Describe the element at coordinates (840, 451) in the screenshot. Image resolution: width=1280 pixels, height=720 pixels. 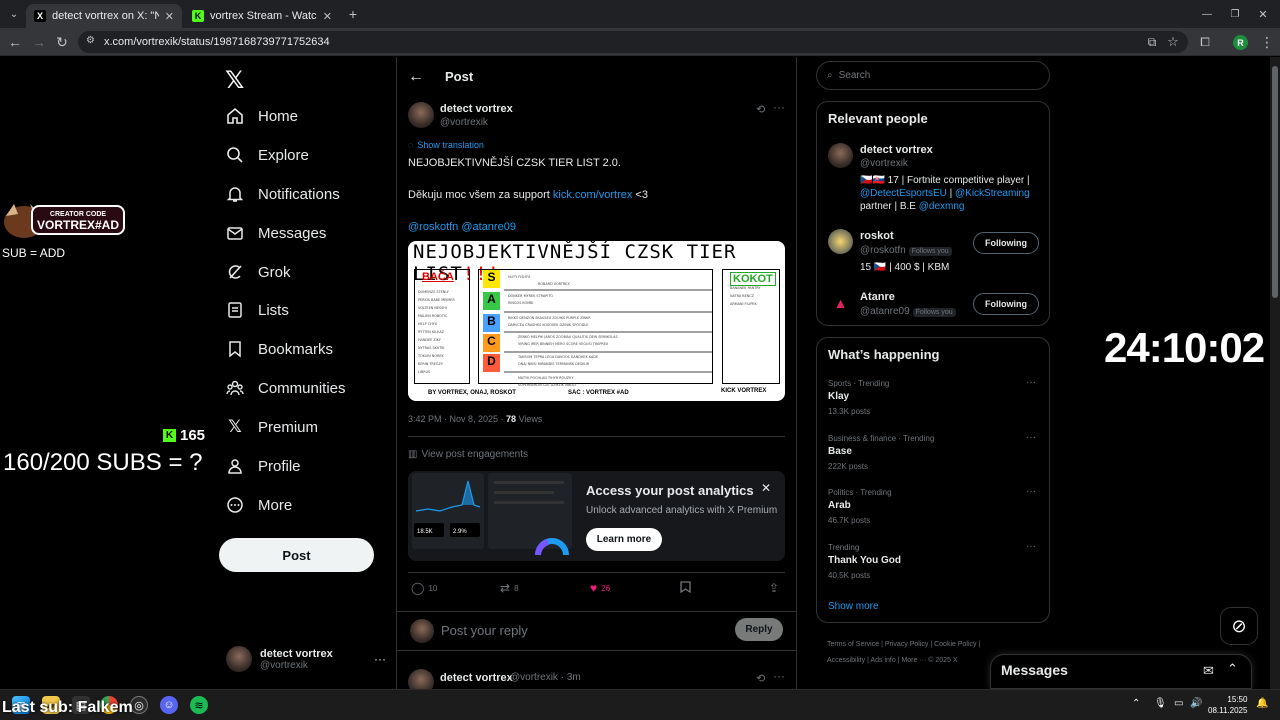
I see `trend-name: Base` at that location.